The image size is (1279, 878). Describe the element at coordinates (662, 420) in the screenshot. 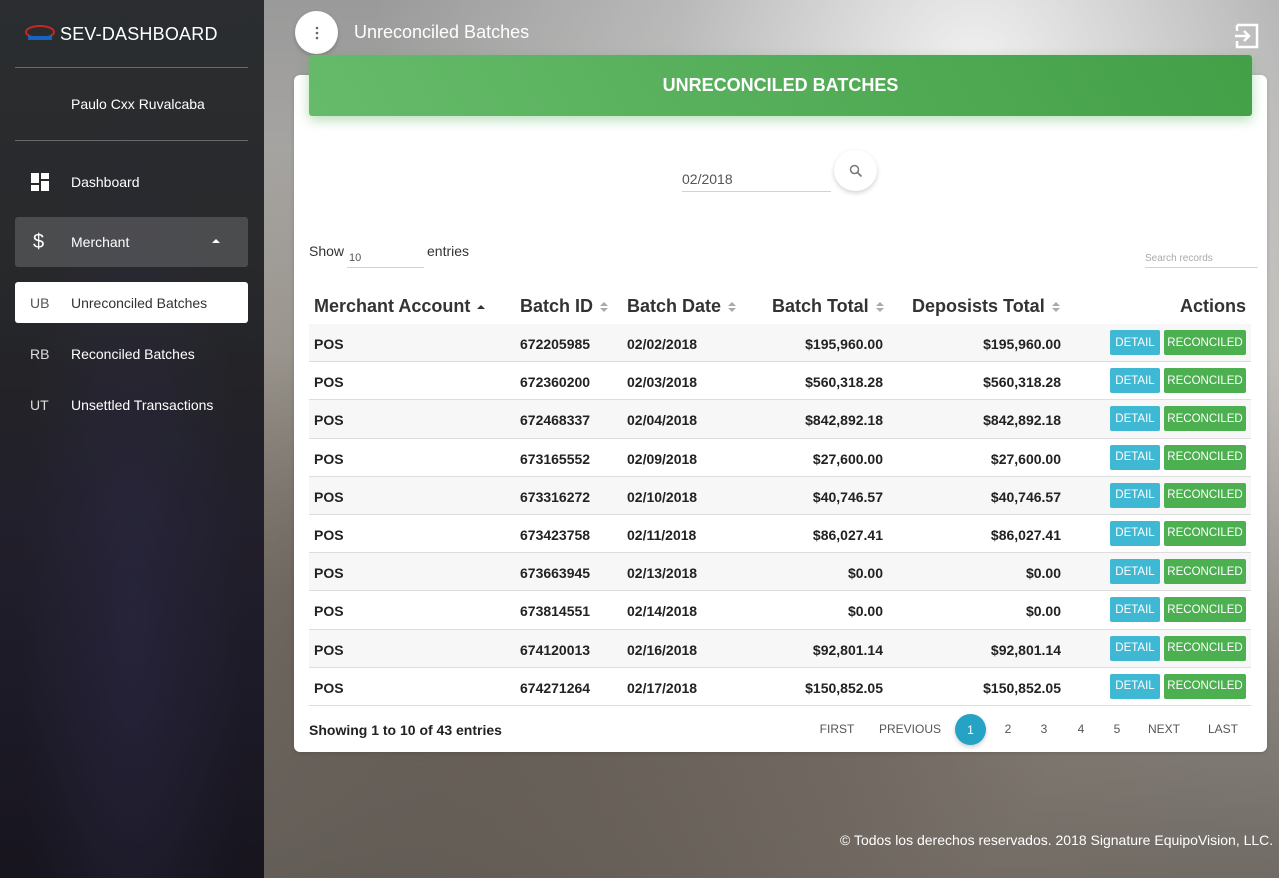

I see `batch-date-cell: 02/04/2018` at that location.